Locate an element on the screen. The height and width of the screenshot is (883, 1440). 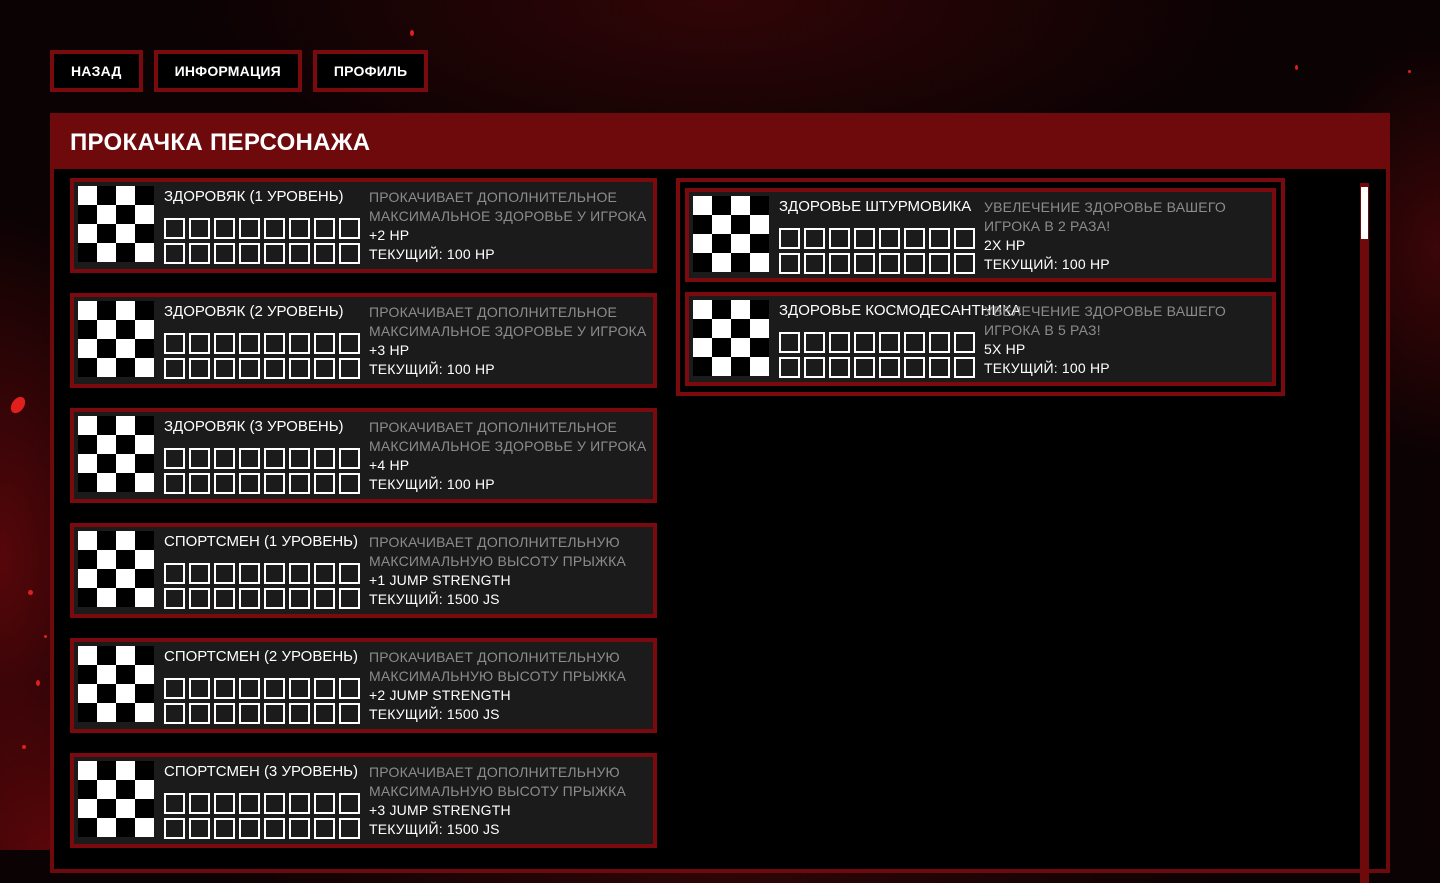
scrollbar-thumb is located at coordinates (1364, 213).